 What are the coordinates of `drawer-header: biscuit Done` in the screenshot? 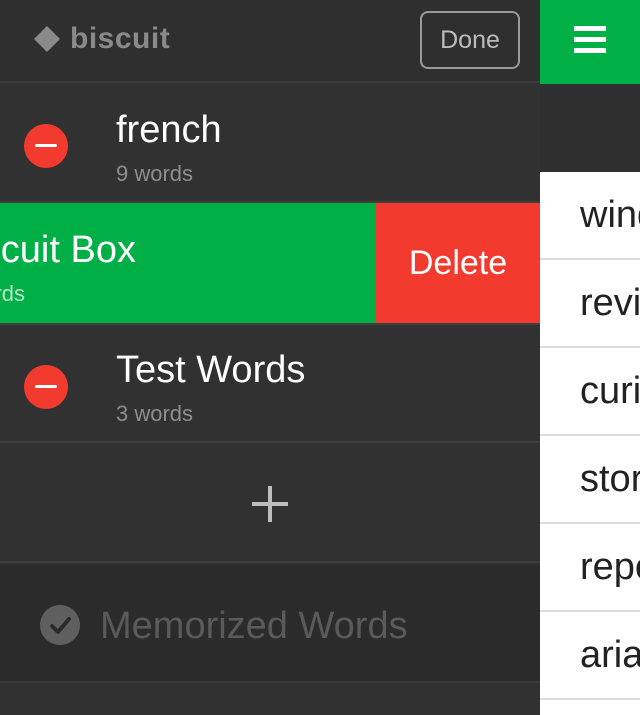 It's located at (270, 41).